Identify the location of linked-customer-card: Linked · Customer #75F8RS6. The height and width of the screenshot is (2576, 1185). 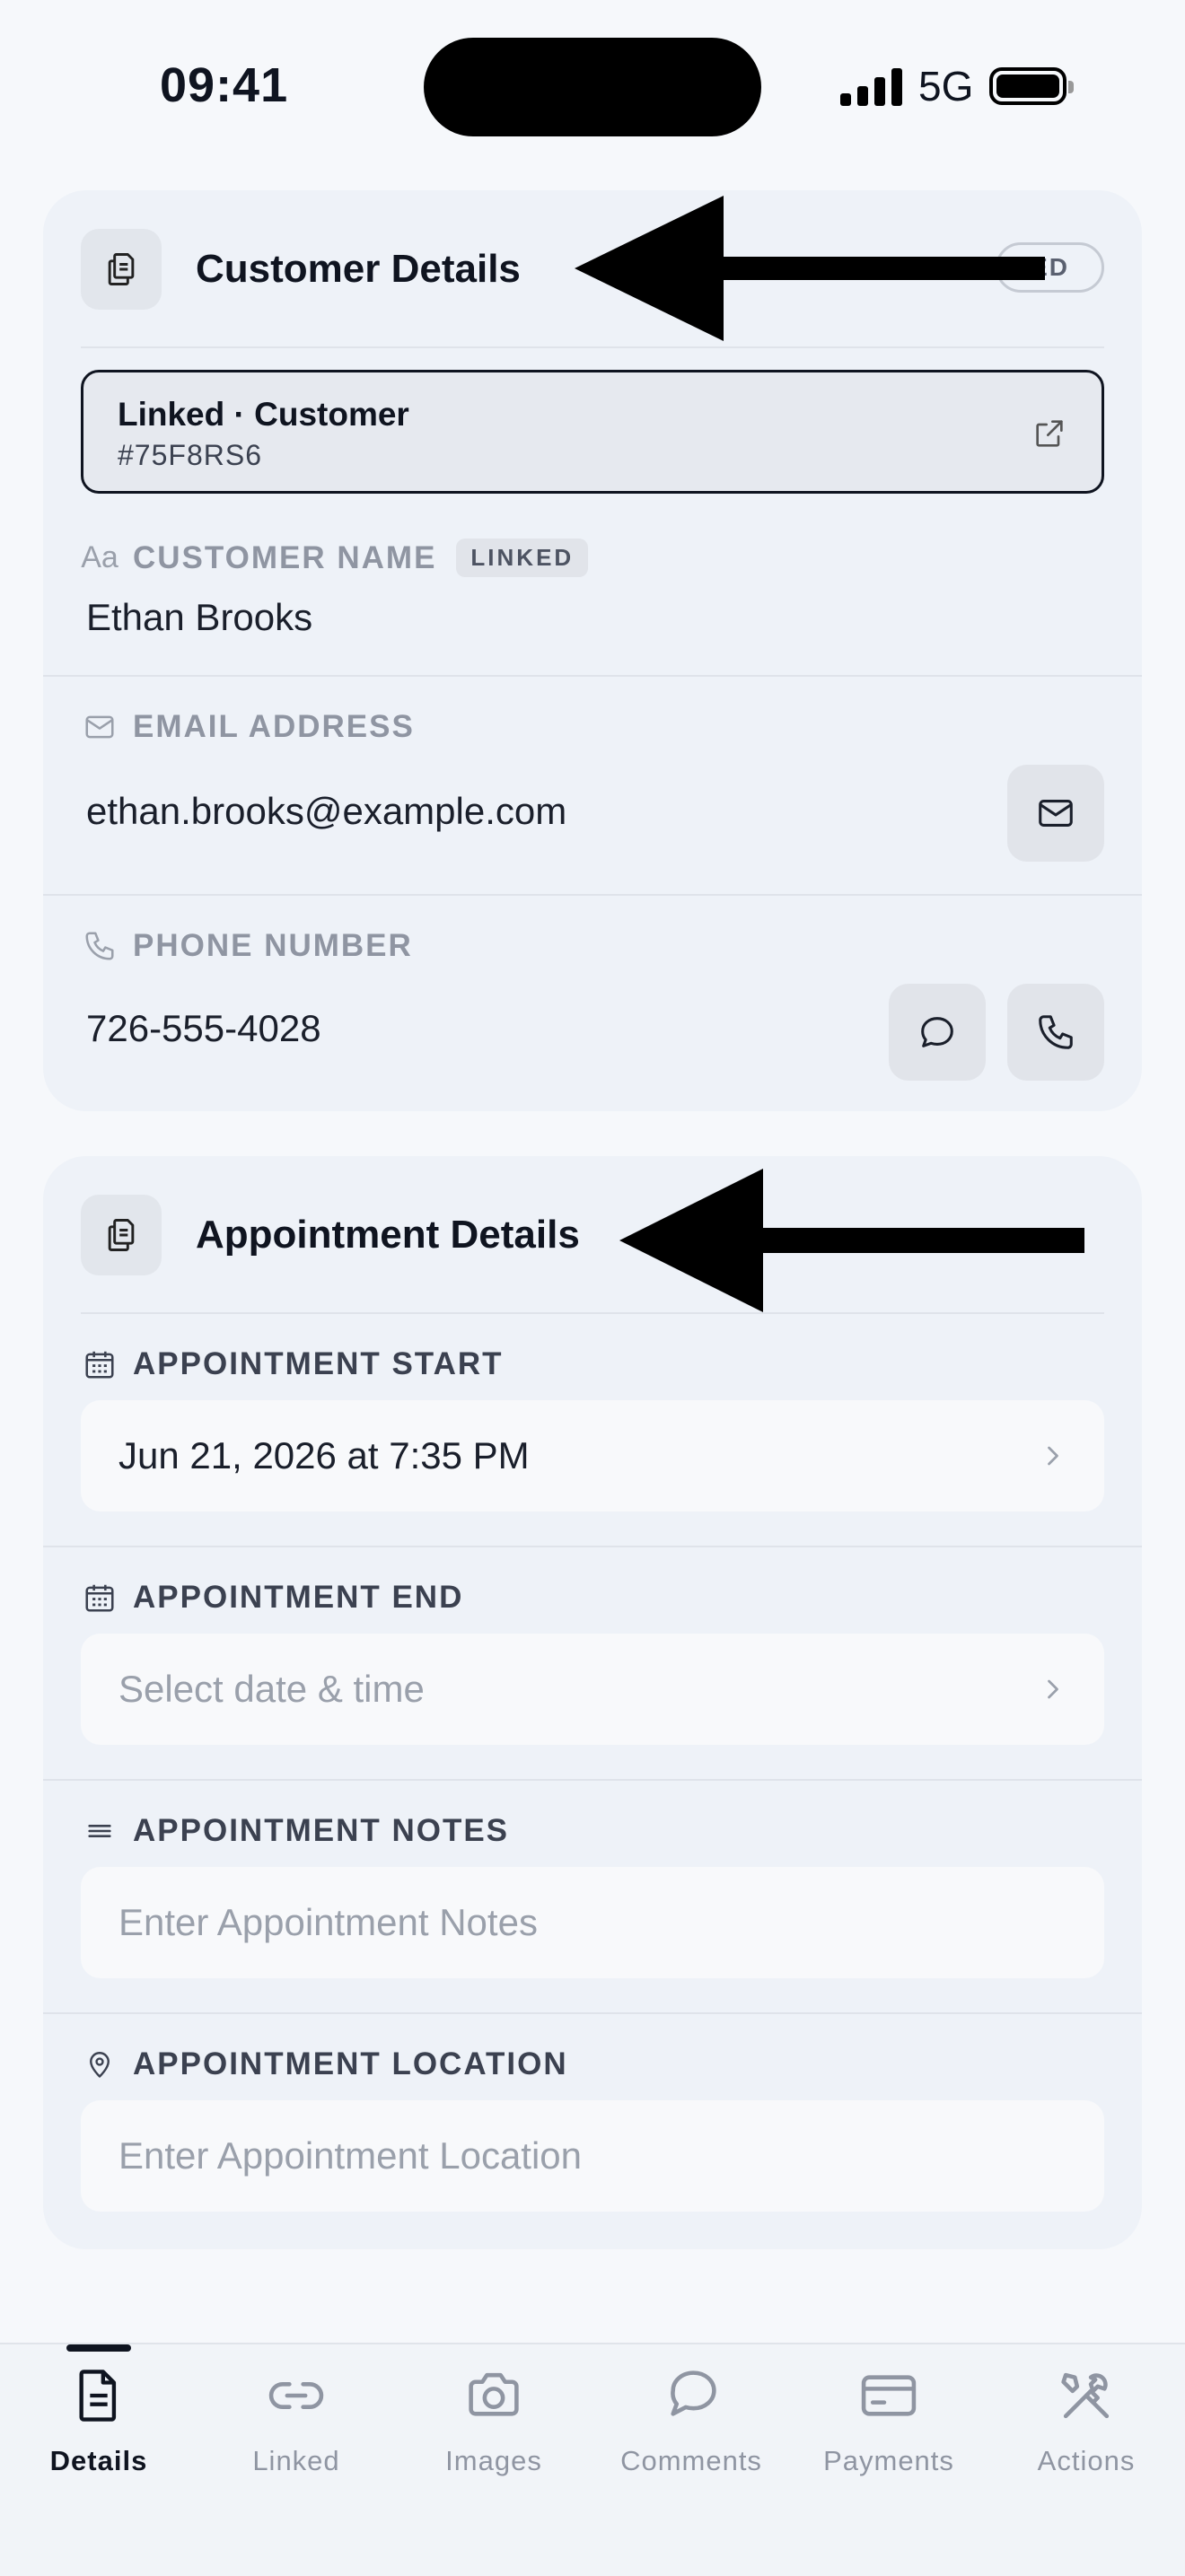
(592, 432).